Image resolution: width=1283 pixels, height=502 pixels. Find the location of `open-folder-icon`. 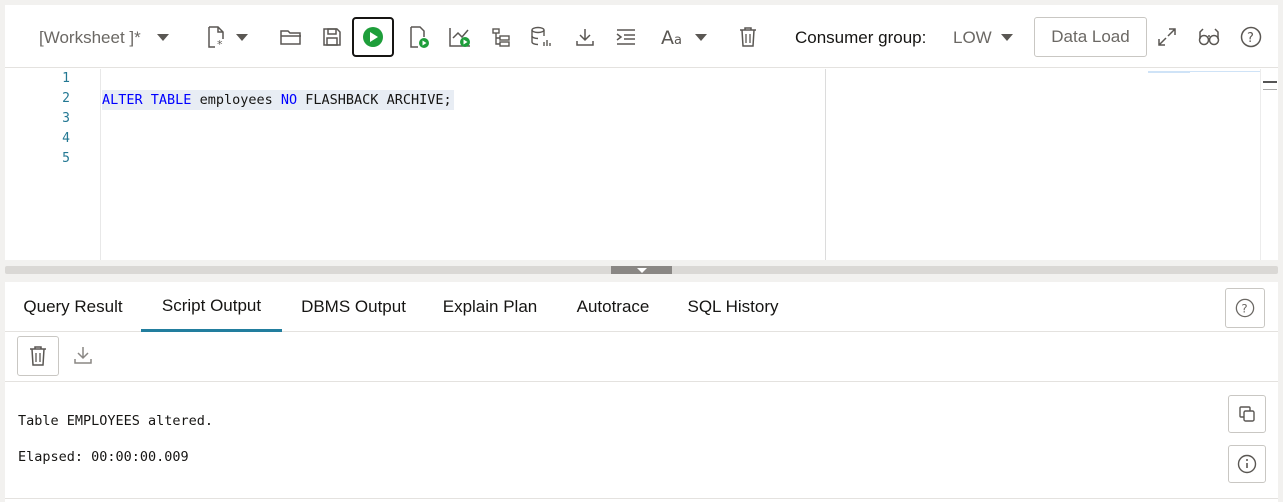

open-folder-icon is located at coordinates (291, 37).